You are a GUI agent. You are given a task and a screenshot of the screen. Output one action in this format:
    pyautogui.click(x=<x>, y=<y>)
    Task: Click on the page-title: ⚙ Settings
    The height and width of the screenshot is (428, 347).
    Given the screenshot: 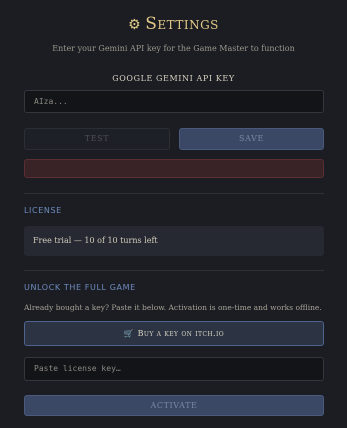 What is the action you would take?
    pyautogui.click(x=173, y=24)
    